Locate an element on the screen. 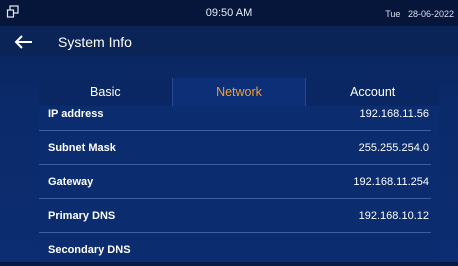 This screenshot has height=266, width=458. row-ip-address: IP address 192.168.11.56 is located at coordinates (235, 117).